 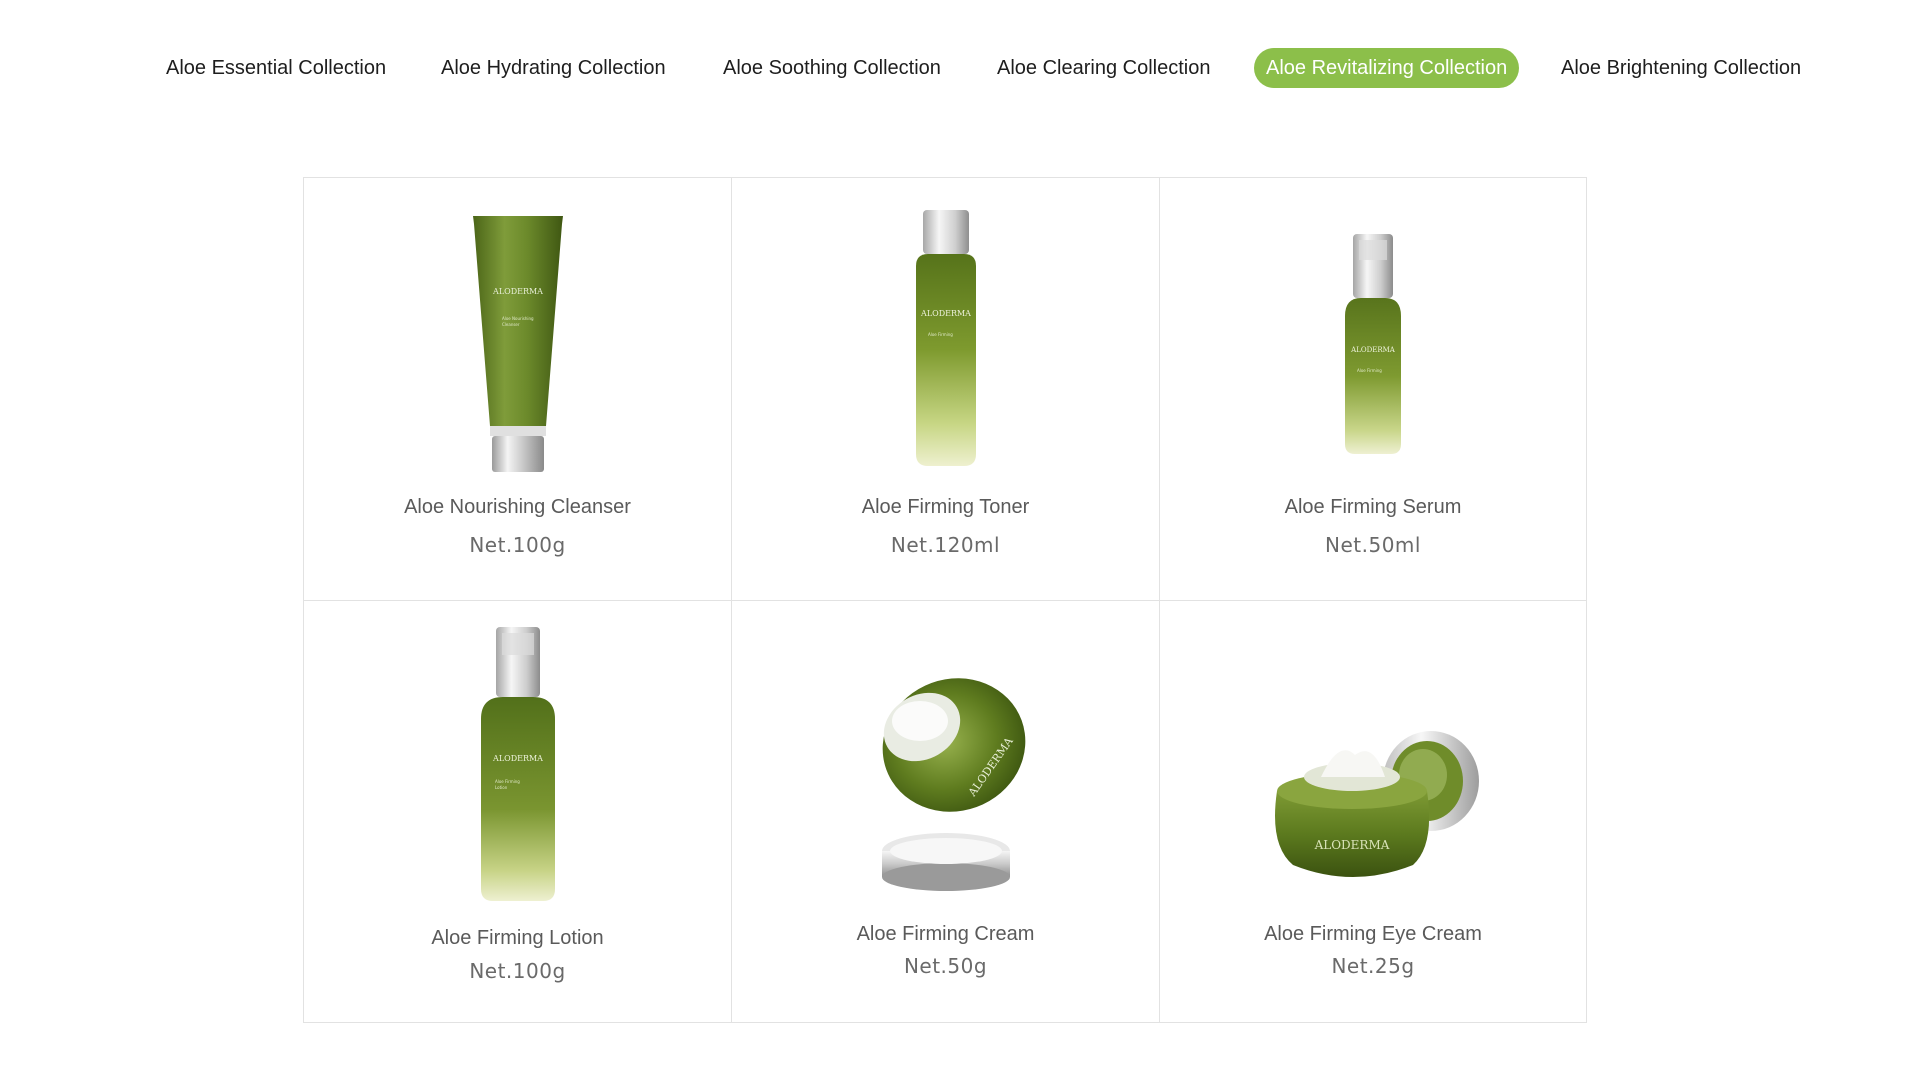 What do you see at coordinates (945, 545) in the screenshot?
I see `product-net: Net.120ml` at bounding box center [945, 545].